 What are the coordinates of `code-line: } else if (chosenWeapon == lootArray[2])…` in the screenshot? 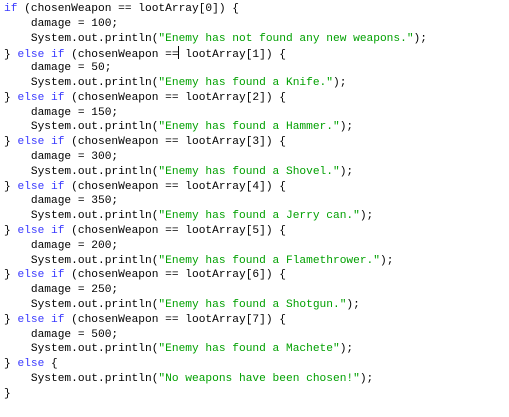 It's located at (215, 98).